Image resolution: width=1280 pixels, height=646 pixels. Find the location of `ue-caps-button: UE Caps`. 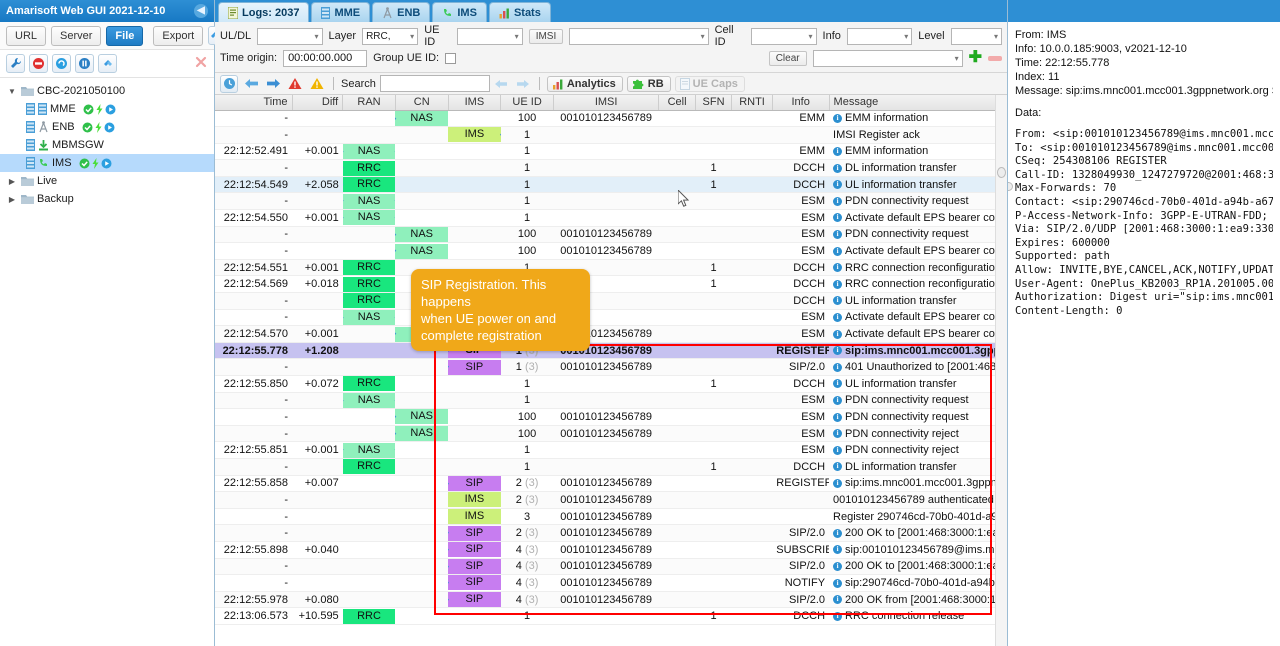

ue-caps-button: UE Caps is located at coordinates (709, 83).